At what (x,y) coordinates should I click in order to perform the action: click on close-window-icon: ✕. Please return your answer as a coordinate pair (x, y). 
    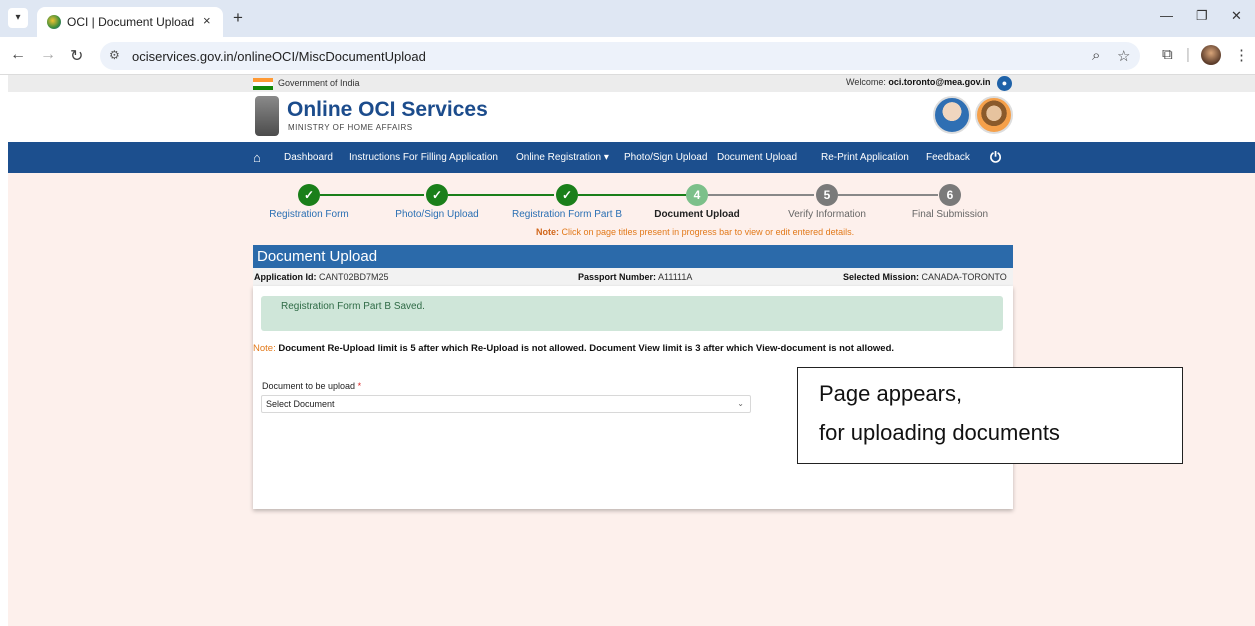
    Looking at the image, I should click on (1236, 16).